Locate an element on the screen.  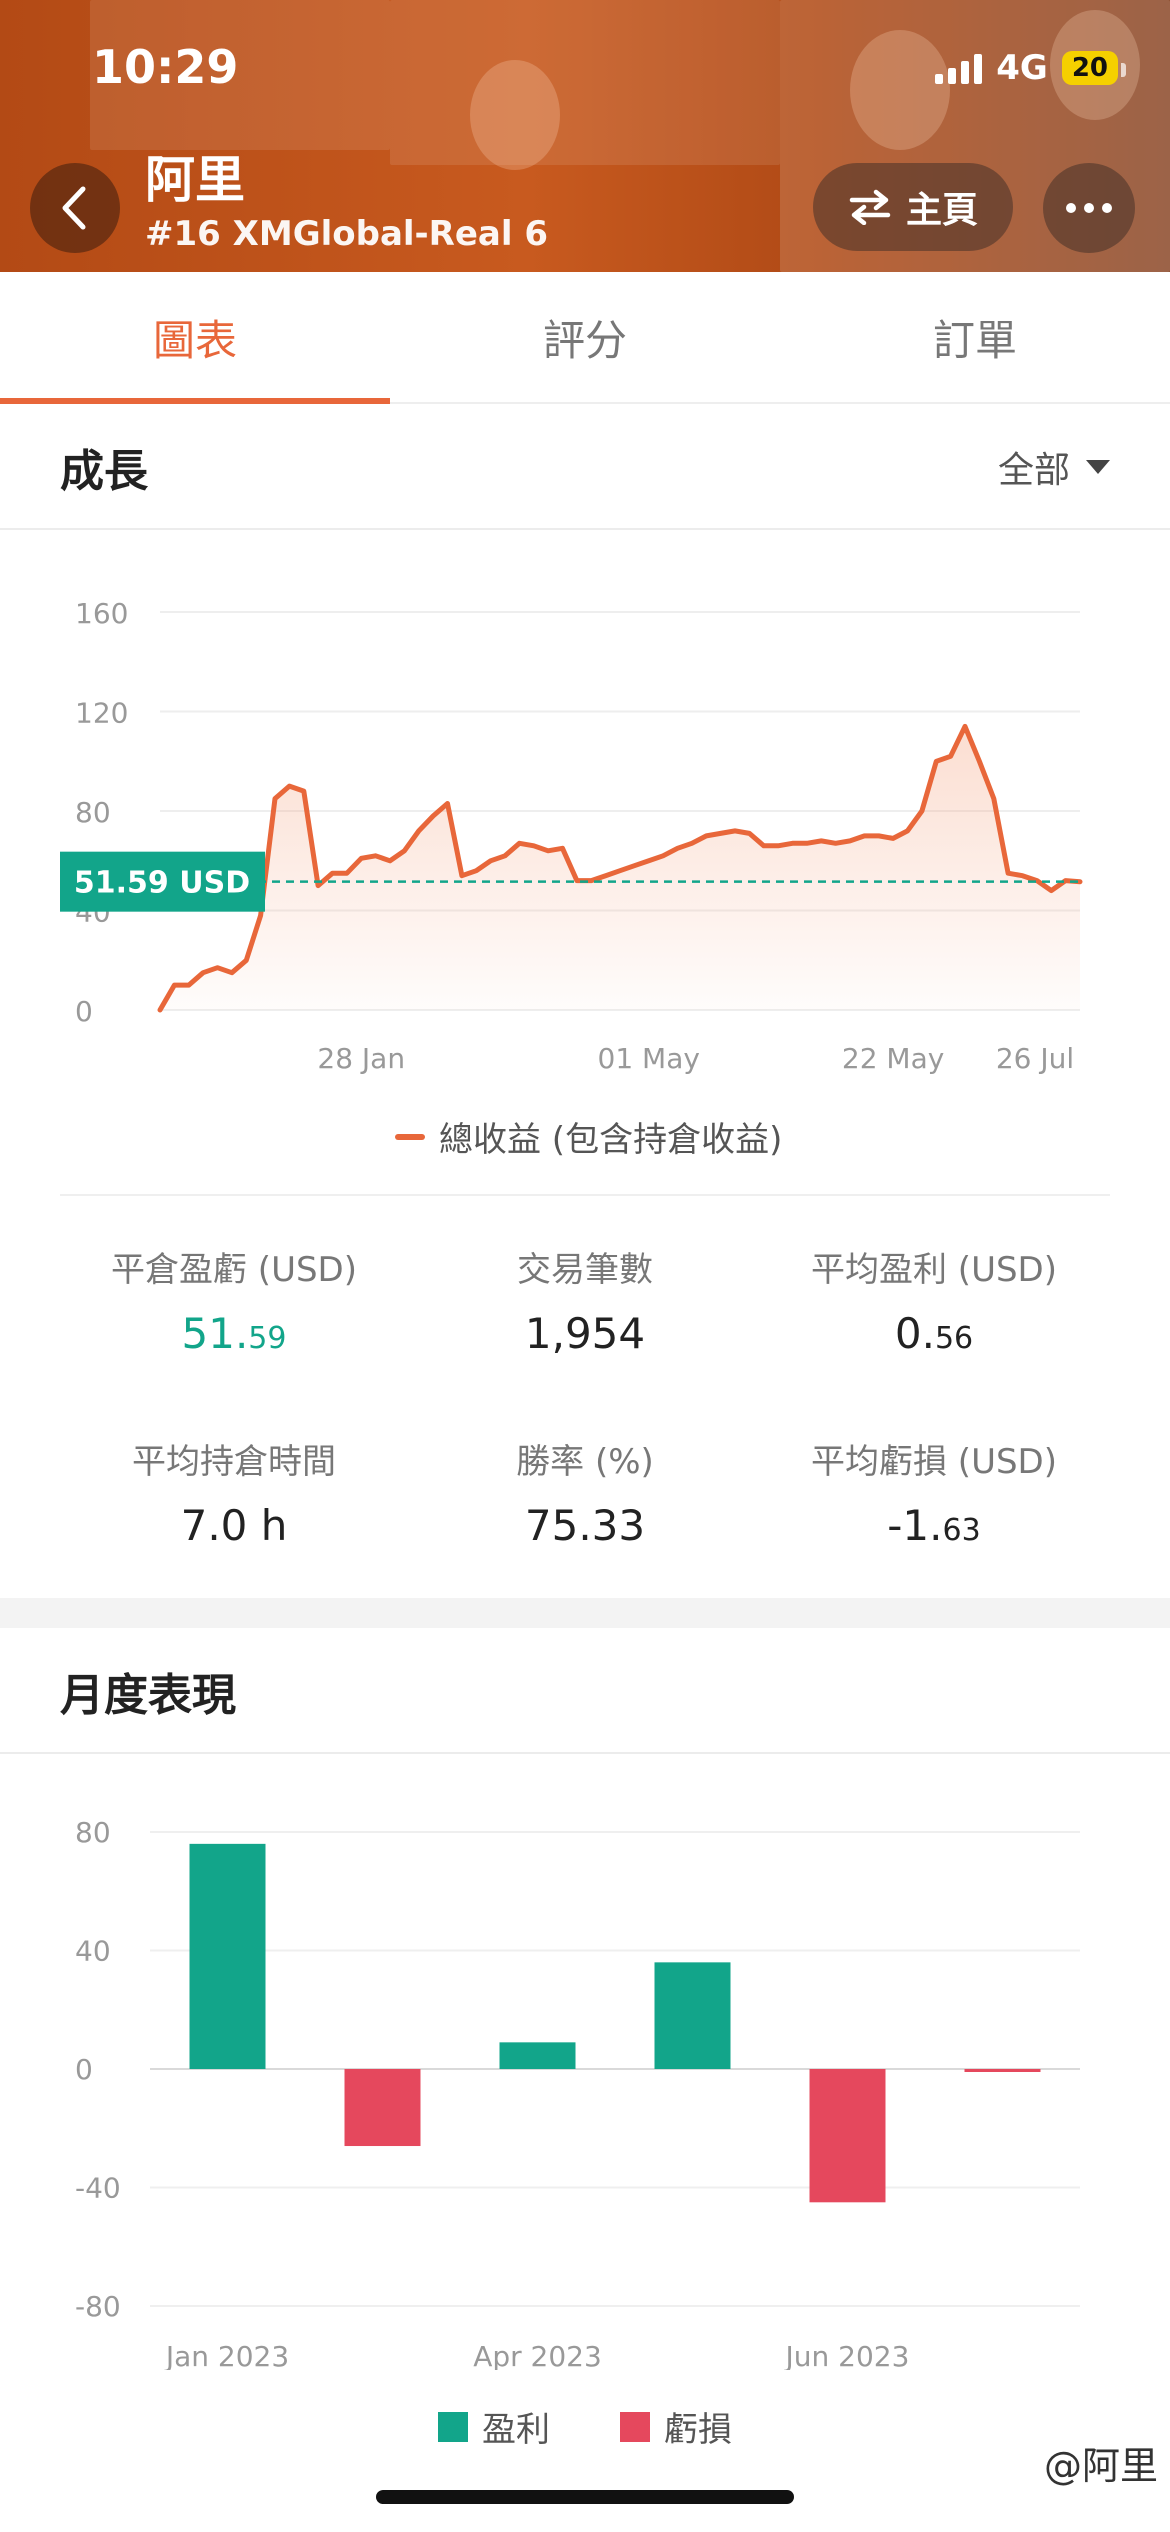
background-photo is located at coordinates (585, 82).